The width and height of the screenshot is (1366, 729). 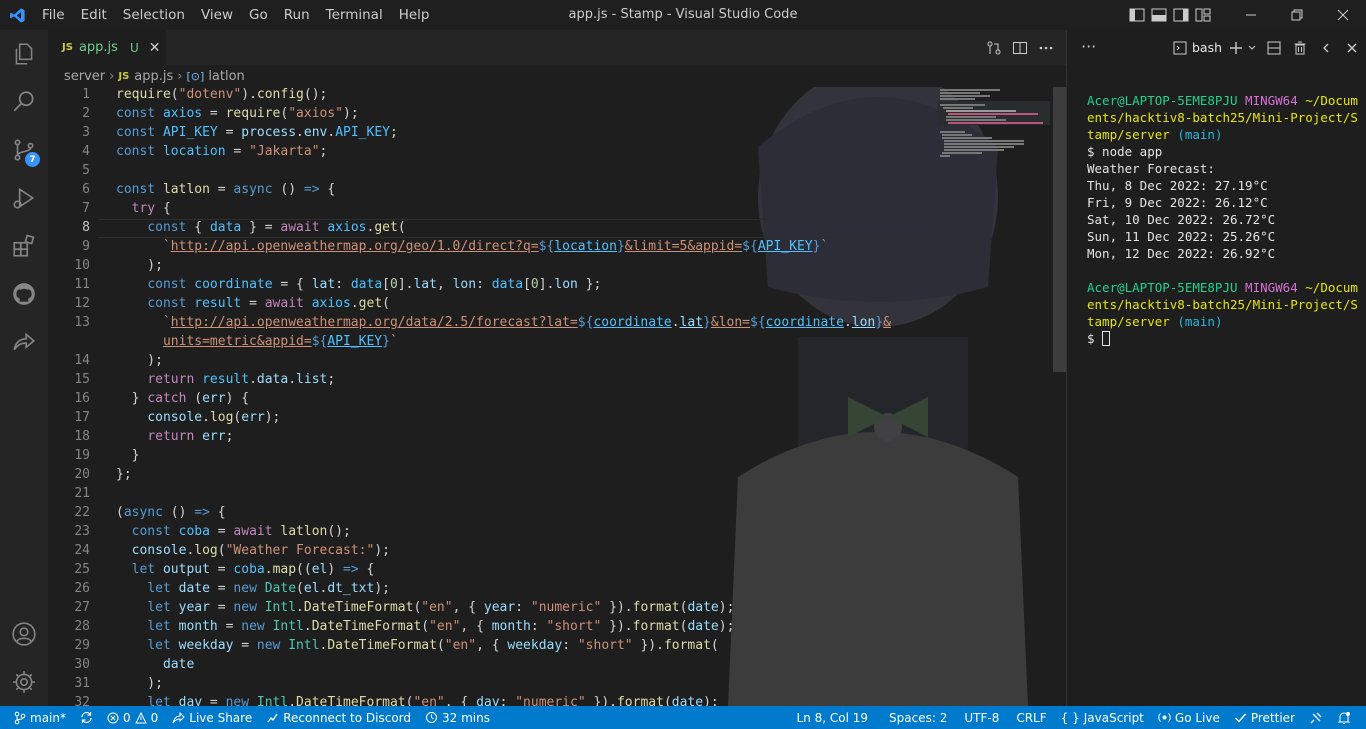 I want to click on menu-item-file: File, so click(x=53, y=15).